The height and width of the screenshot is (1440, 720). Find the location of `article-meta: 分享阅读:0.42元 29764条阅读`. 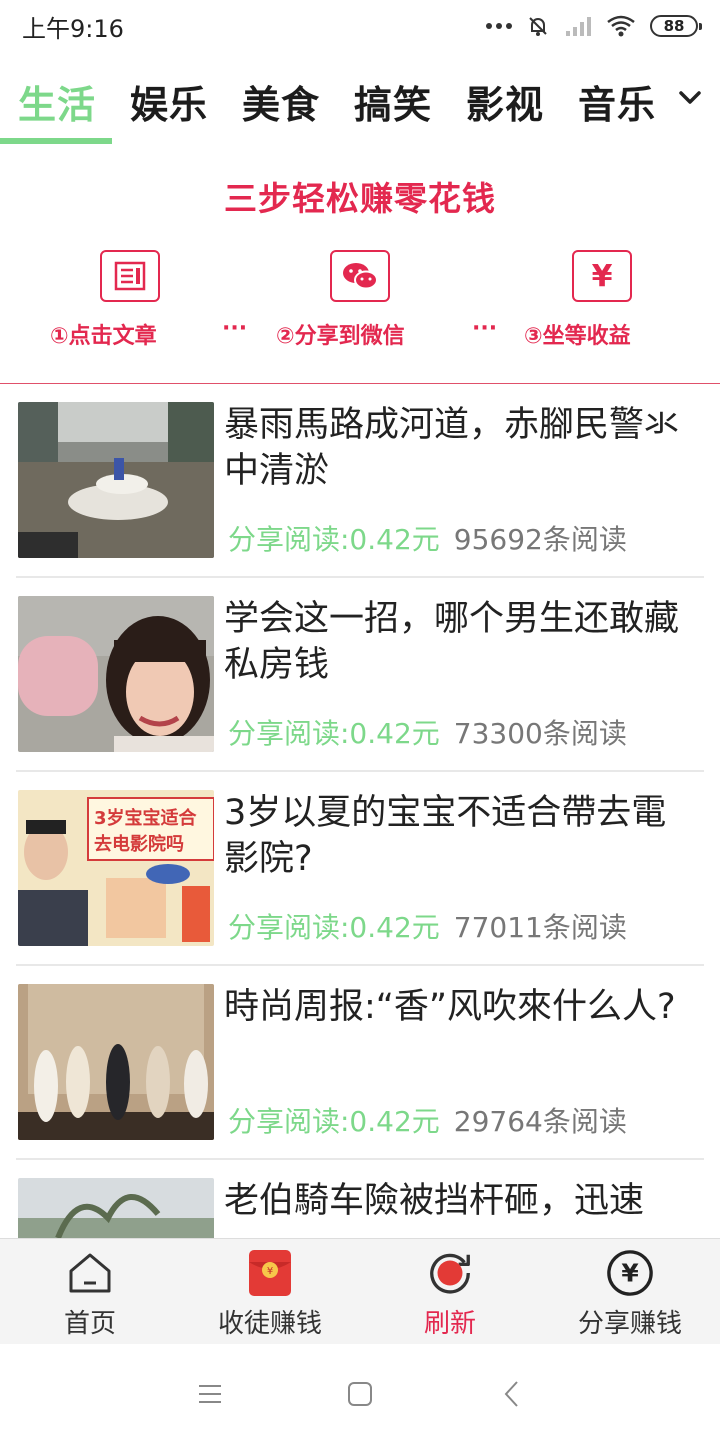

article-meta: 分享阅读:0.42元 29764条阅读 is located at coordinates (463, 1120).